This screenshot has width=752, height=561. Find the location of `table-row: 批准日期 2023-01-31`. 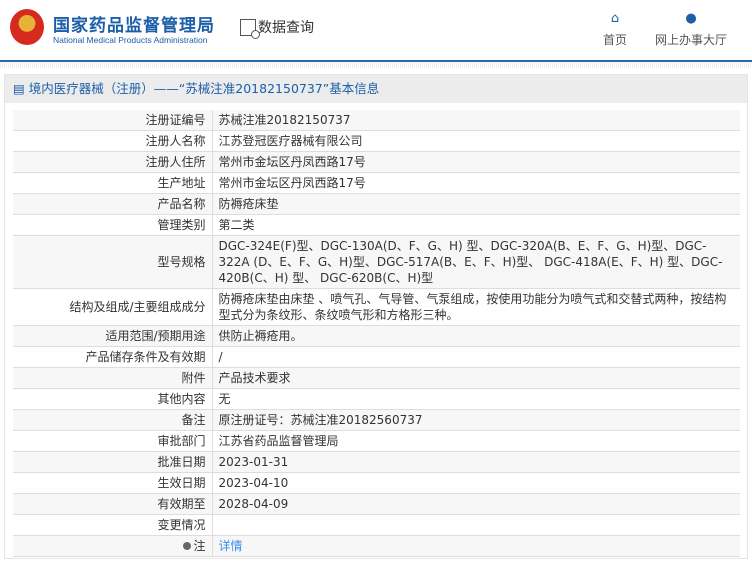

table-row: 批准日期 2023-01-31 is located at coordinates (376, 462).